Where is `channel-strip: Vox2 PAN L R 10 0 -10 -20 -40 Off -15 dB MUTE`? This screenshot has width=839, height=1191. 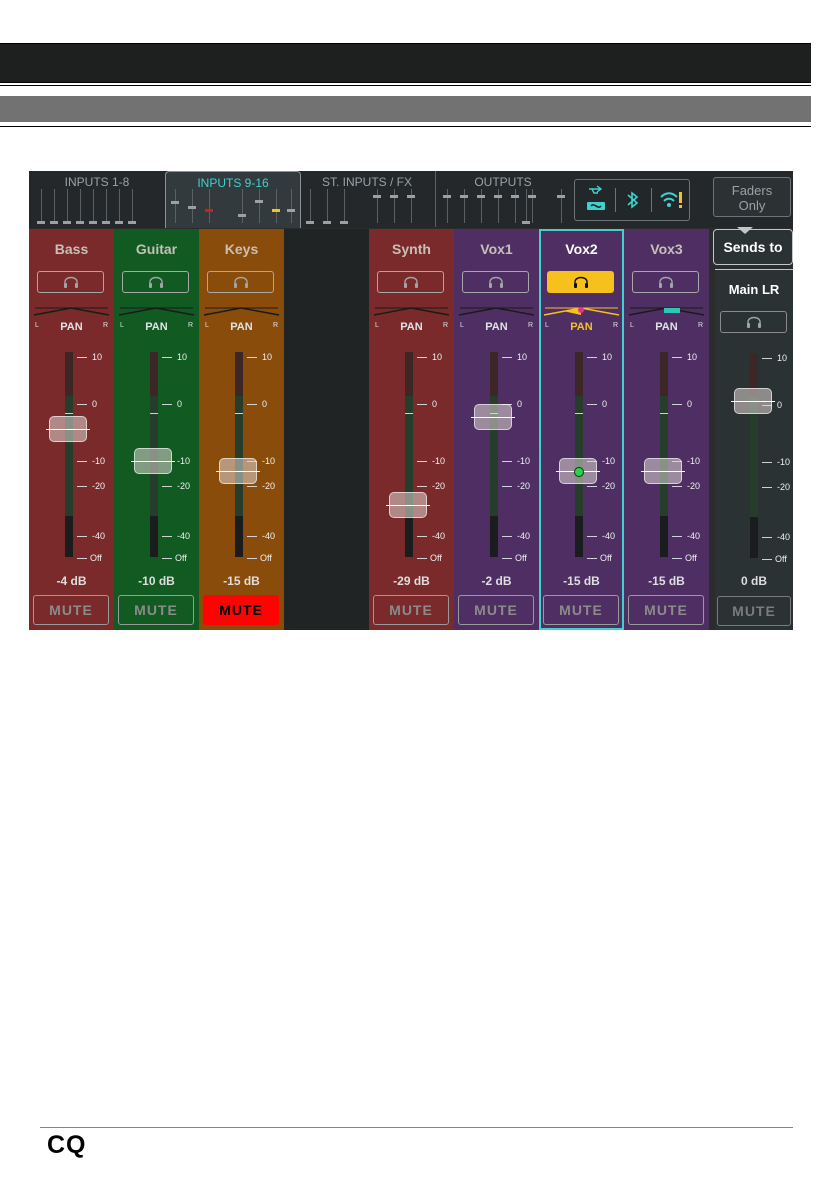
channel-strip: Vox2 PAN L R 10 0 -10 -20 -40 Off -15 dB MUTE is located at coordinates (581, 429).